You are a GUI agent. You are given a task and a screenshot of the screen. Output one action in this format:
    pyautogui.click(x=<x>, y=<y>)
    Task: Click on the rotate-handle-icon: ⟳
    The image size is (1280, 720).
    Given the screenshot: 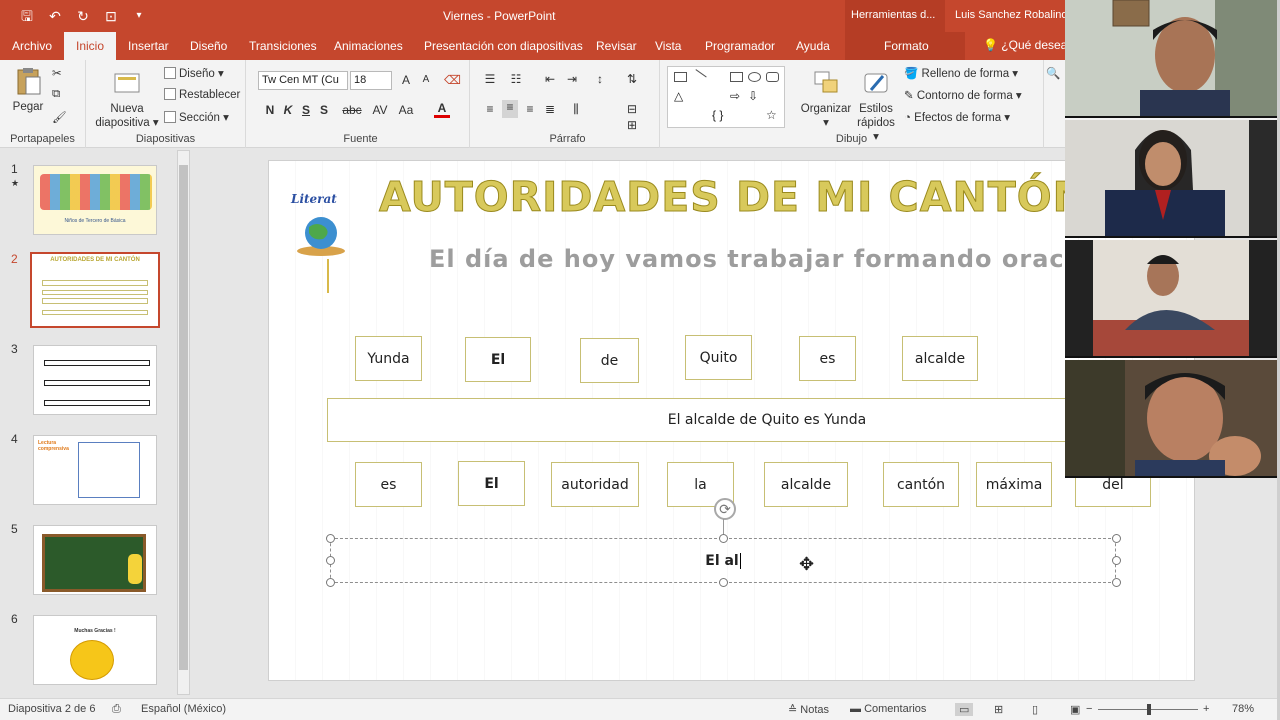 What is the action you would take?
    pyautogui.click(x=725, y=509)
    